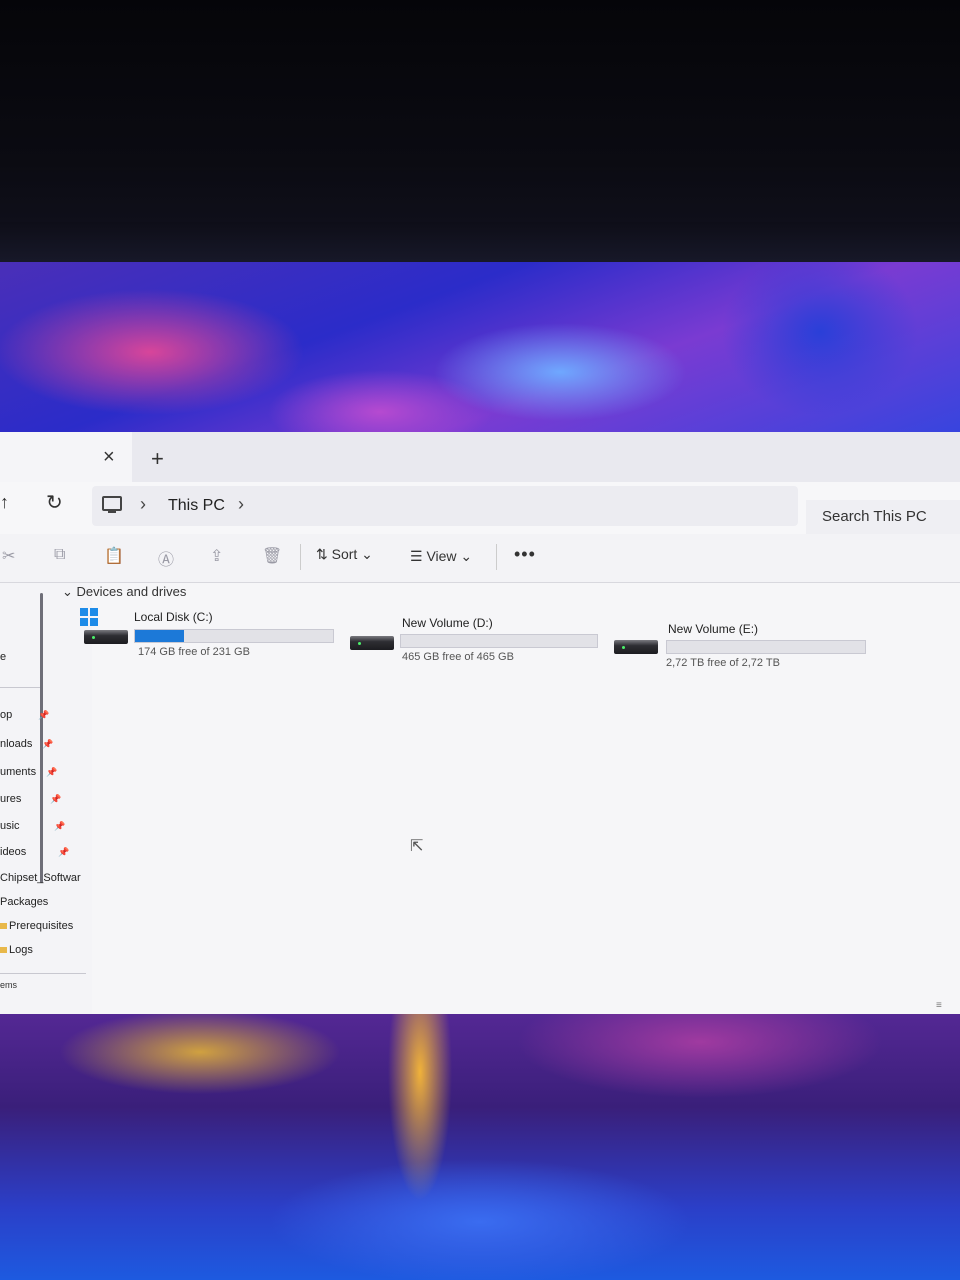 This screenshot has width=960, height=1280. I want to click on sidebar-item-label: Logs, so click(21, 950).